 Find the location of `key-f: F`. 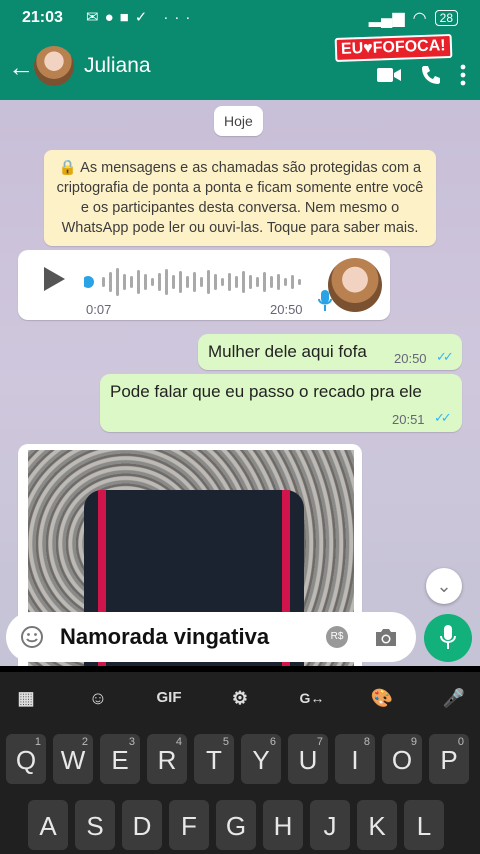

key-f: F is located at coordinates (189, 825).